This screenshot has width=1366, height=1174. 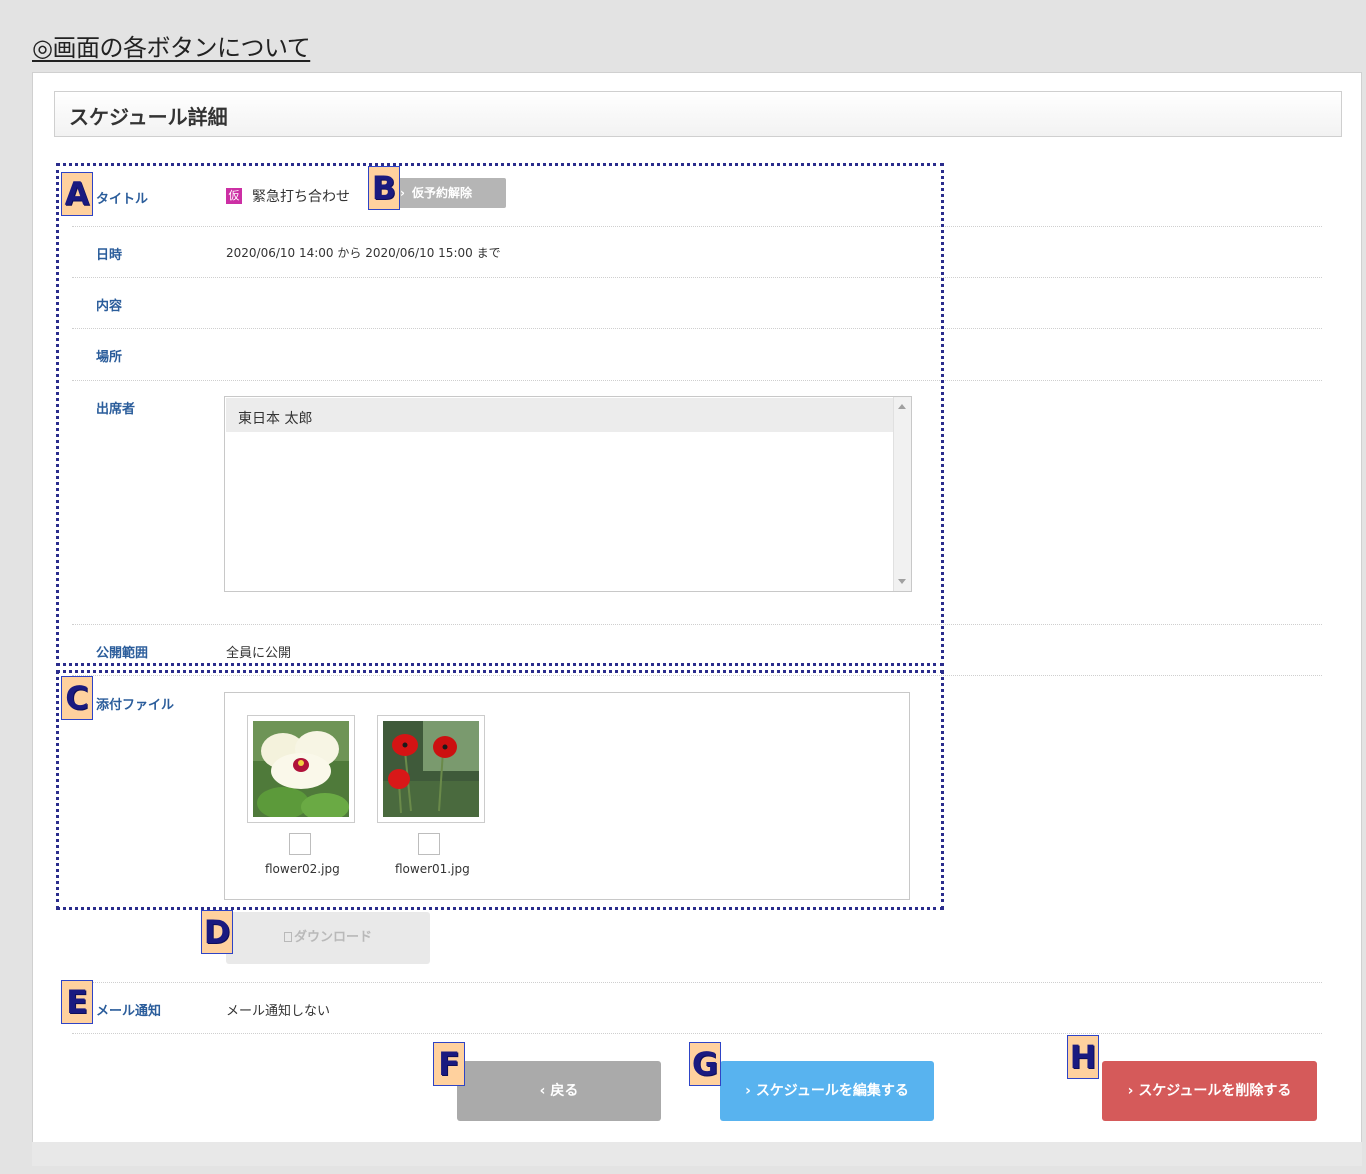 I want to click on download-button: ダウンロード, so click(x=328, y=938).